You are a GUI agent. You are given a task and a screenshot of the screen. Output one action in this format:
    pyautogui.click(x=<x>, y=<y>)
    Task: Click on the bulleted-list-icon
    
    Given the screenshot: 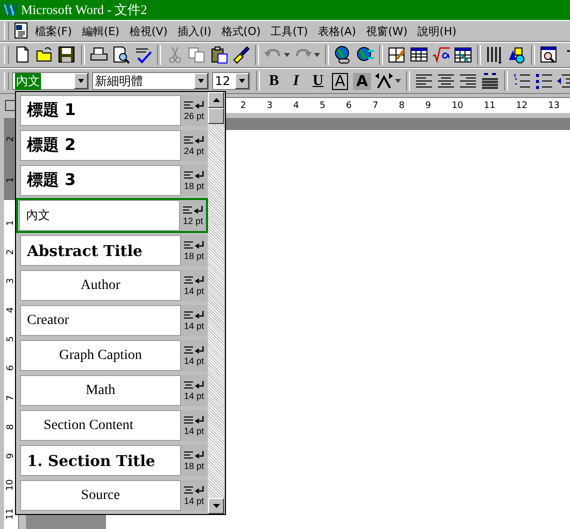 What is the action you would take?
    pyautogui.click(x=544, y=81)
    